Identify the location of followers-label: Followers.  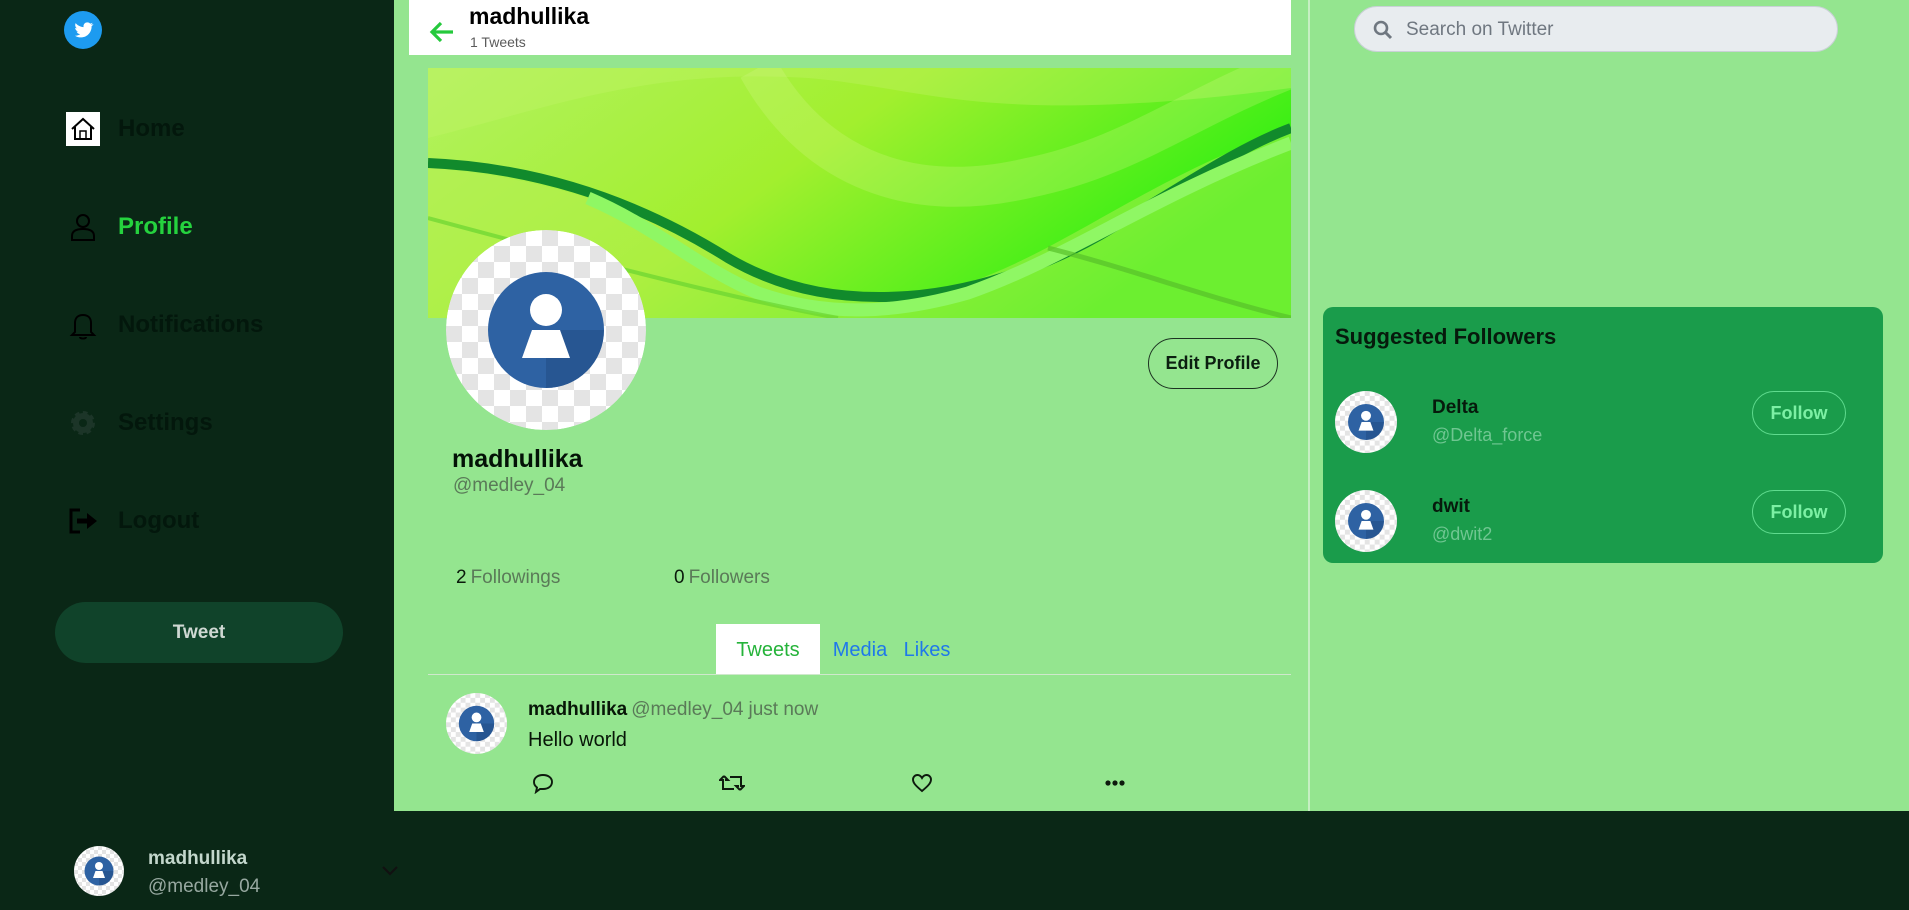
(729, 577).